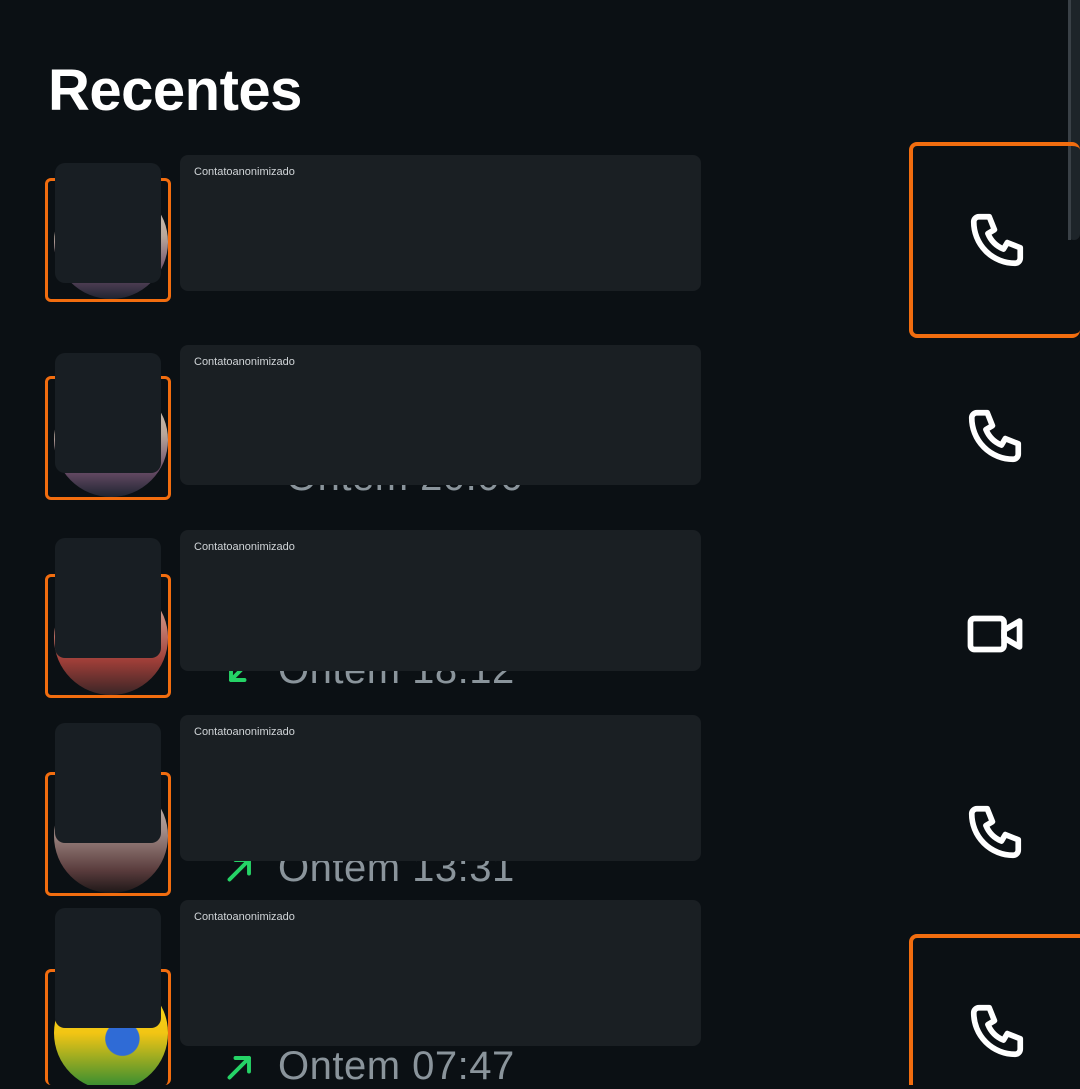 This screenshot has height=1089, width=1080. I want to click on call-meta: Ontem 07:47, so click(368, 1066).